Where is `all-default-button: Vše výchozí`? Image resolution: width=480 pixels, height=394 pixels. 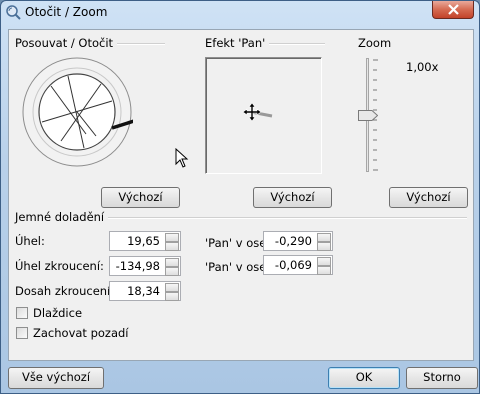
all-default-button: Vše výchozí is located at coordinates (56, 378).